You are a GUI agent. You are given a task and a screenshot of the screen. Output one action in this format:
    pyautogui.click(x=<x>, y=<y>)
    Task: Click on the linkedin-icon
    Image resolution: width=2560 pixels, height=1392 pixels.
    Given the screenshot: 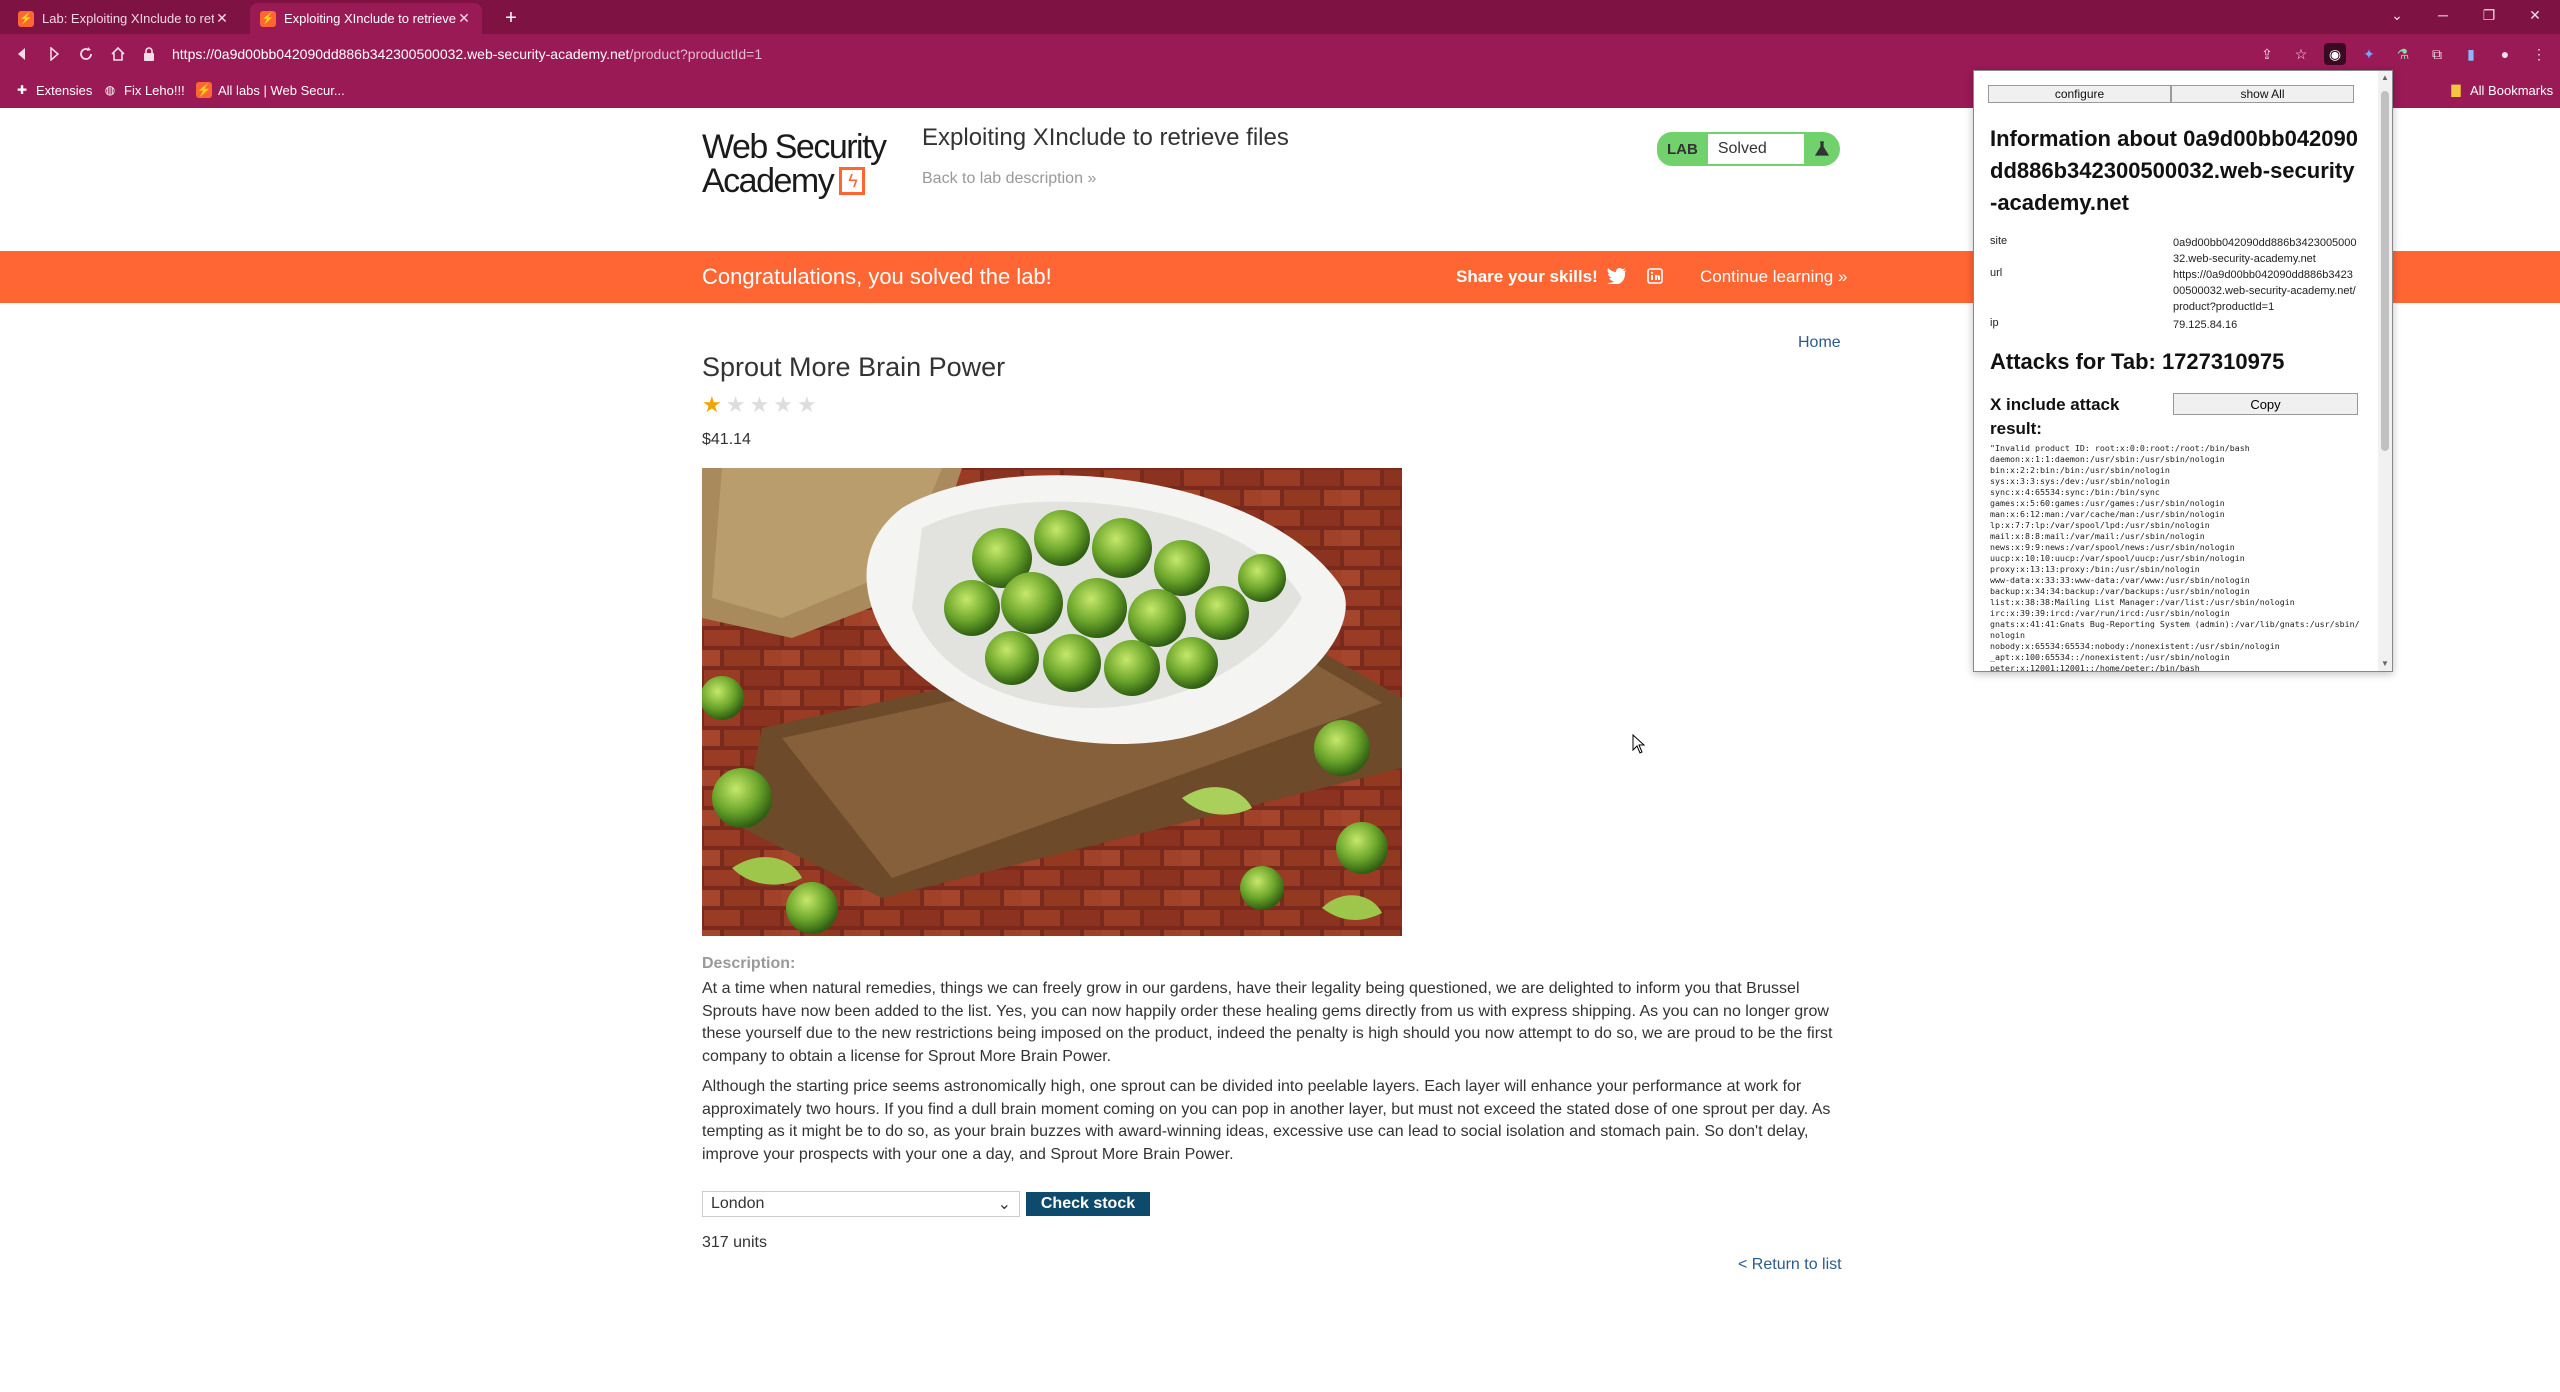 What is the action you would take?
    pyautogui.click(x=1655, y=276)
    